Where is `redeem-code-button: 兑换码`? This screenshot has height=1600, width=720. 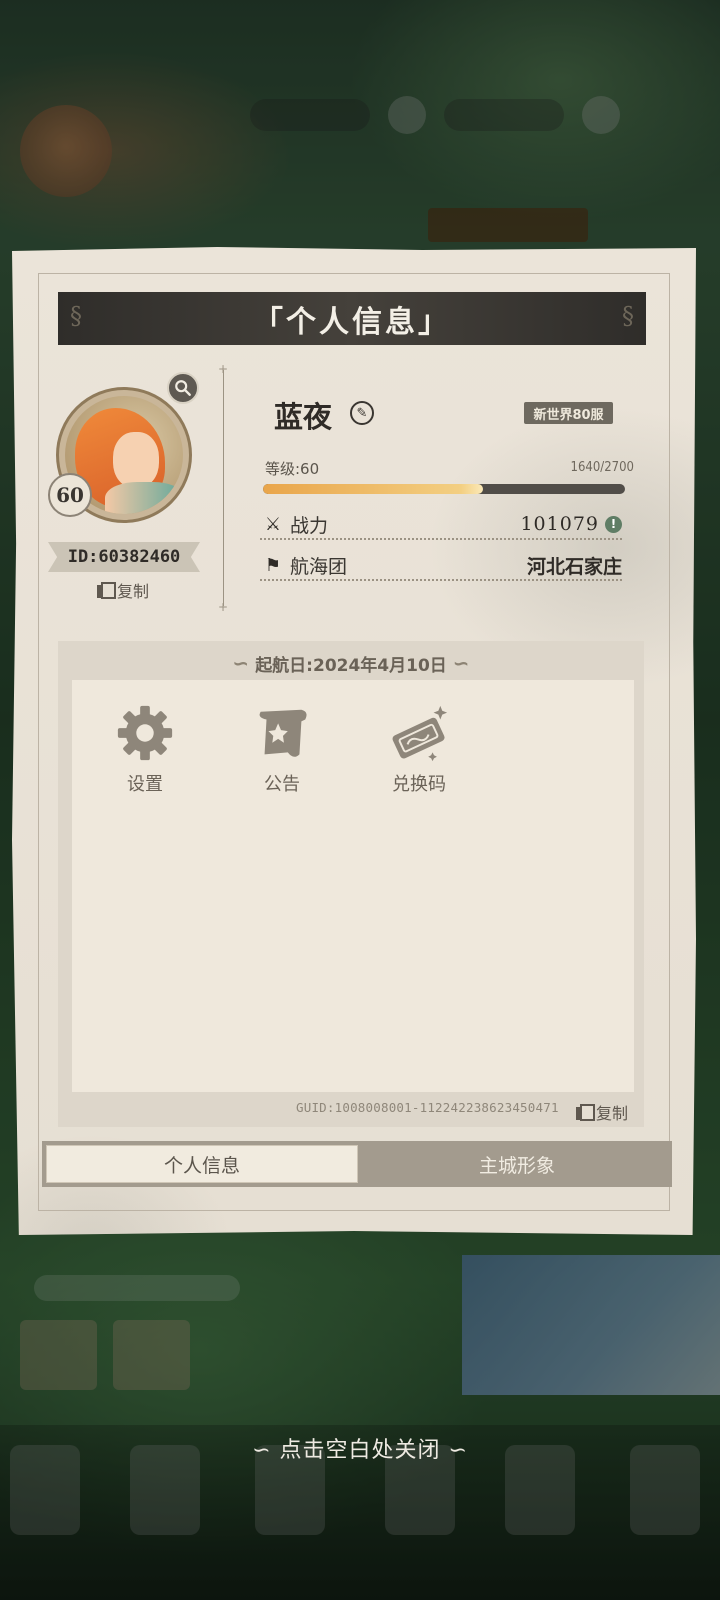 redeem-code-button: 兑换码 is located at coordinates (419, 748).